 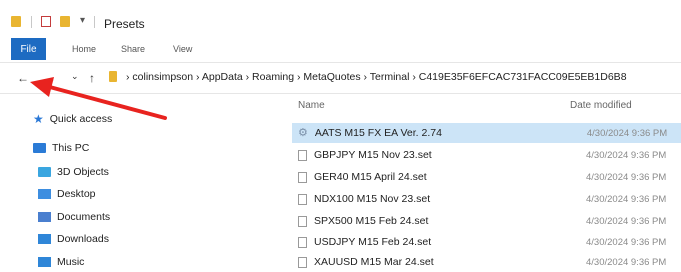 I want to click on ribbon, so click(x=340, y=49).